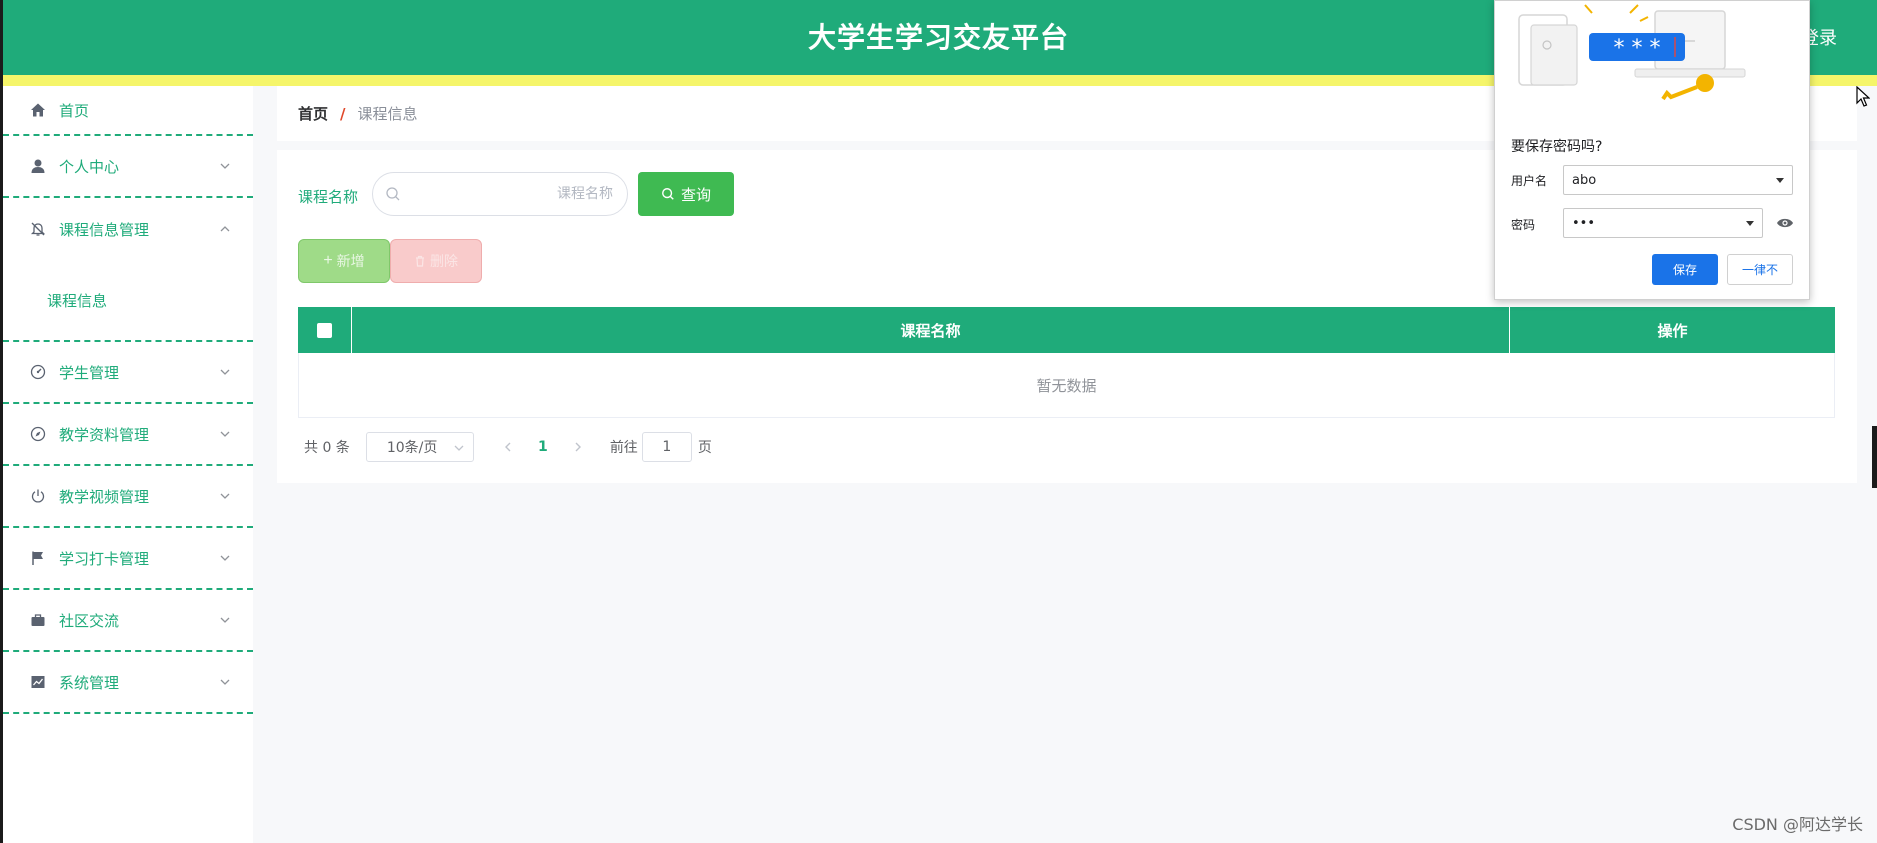 The image size is (1877, 843). What do you see at coordinates (38, 434) in the screenshot?
I see `compass-icon` at bounding box center [38, 434].